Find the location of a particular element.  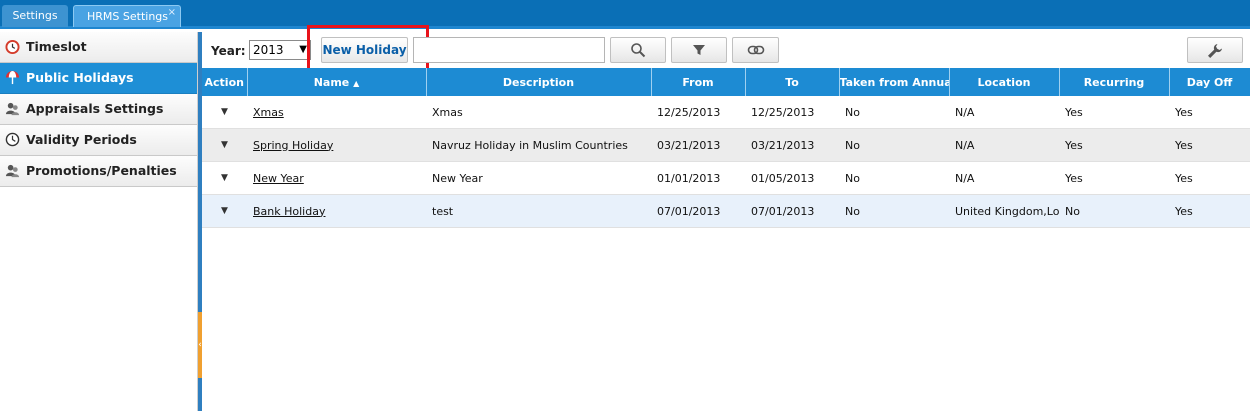

filter-icon is located at coordinates (699, 50).